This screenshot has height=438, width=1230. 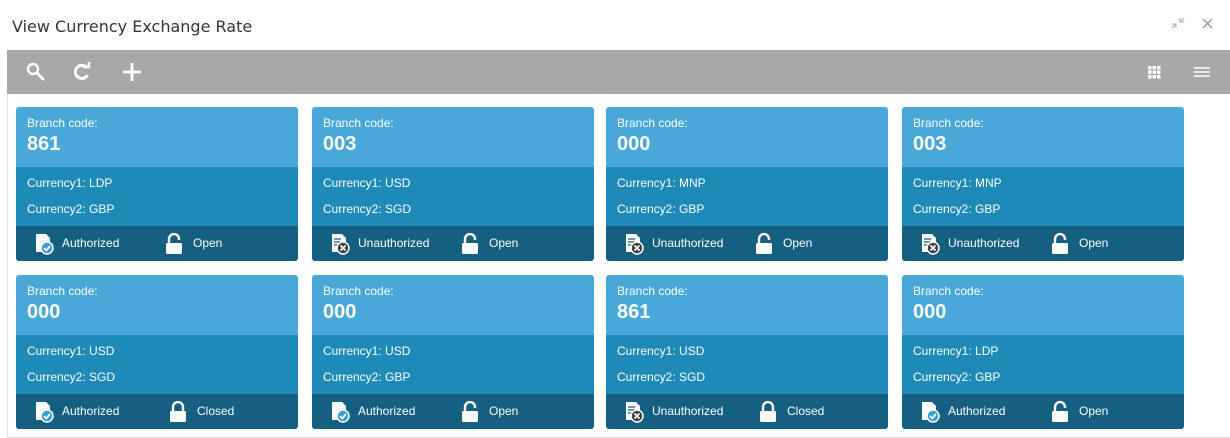 What do you see at coordinates (157, 411) in the screenshot?
I see `tile-footer: Authorized Closed` at bounding box center [157, 411].